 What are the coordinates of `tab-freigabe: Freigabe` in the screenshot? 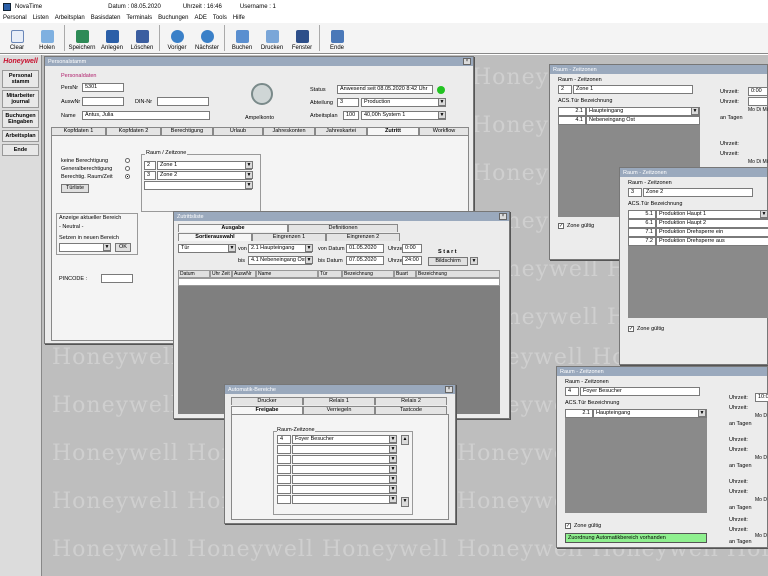 It's located at (267, 410).